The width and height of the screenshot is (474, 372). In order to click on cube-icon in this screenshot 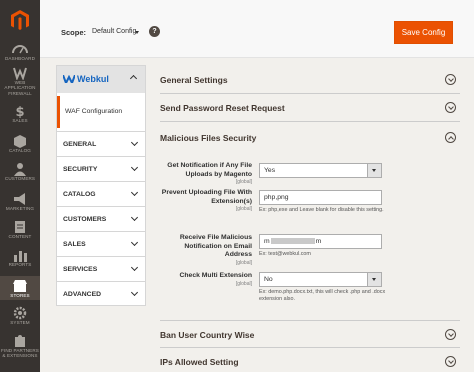, I will do `click(20, 141)`.